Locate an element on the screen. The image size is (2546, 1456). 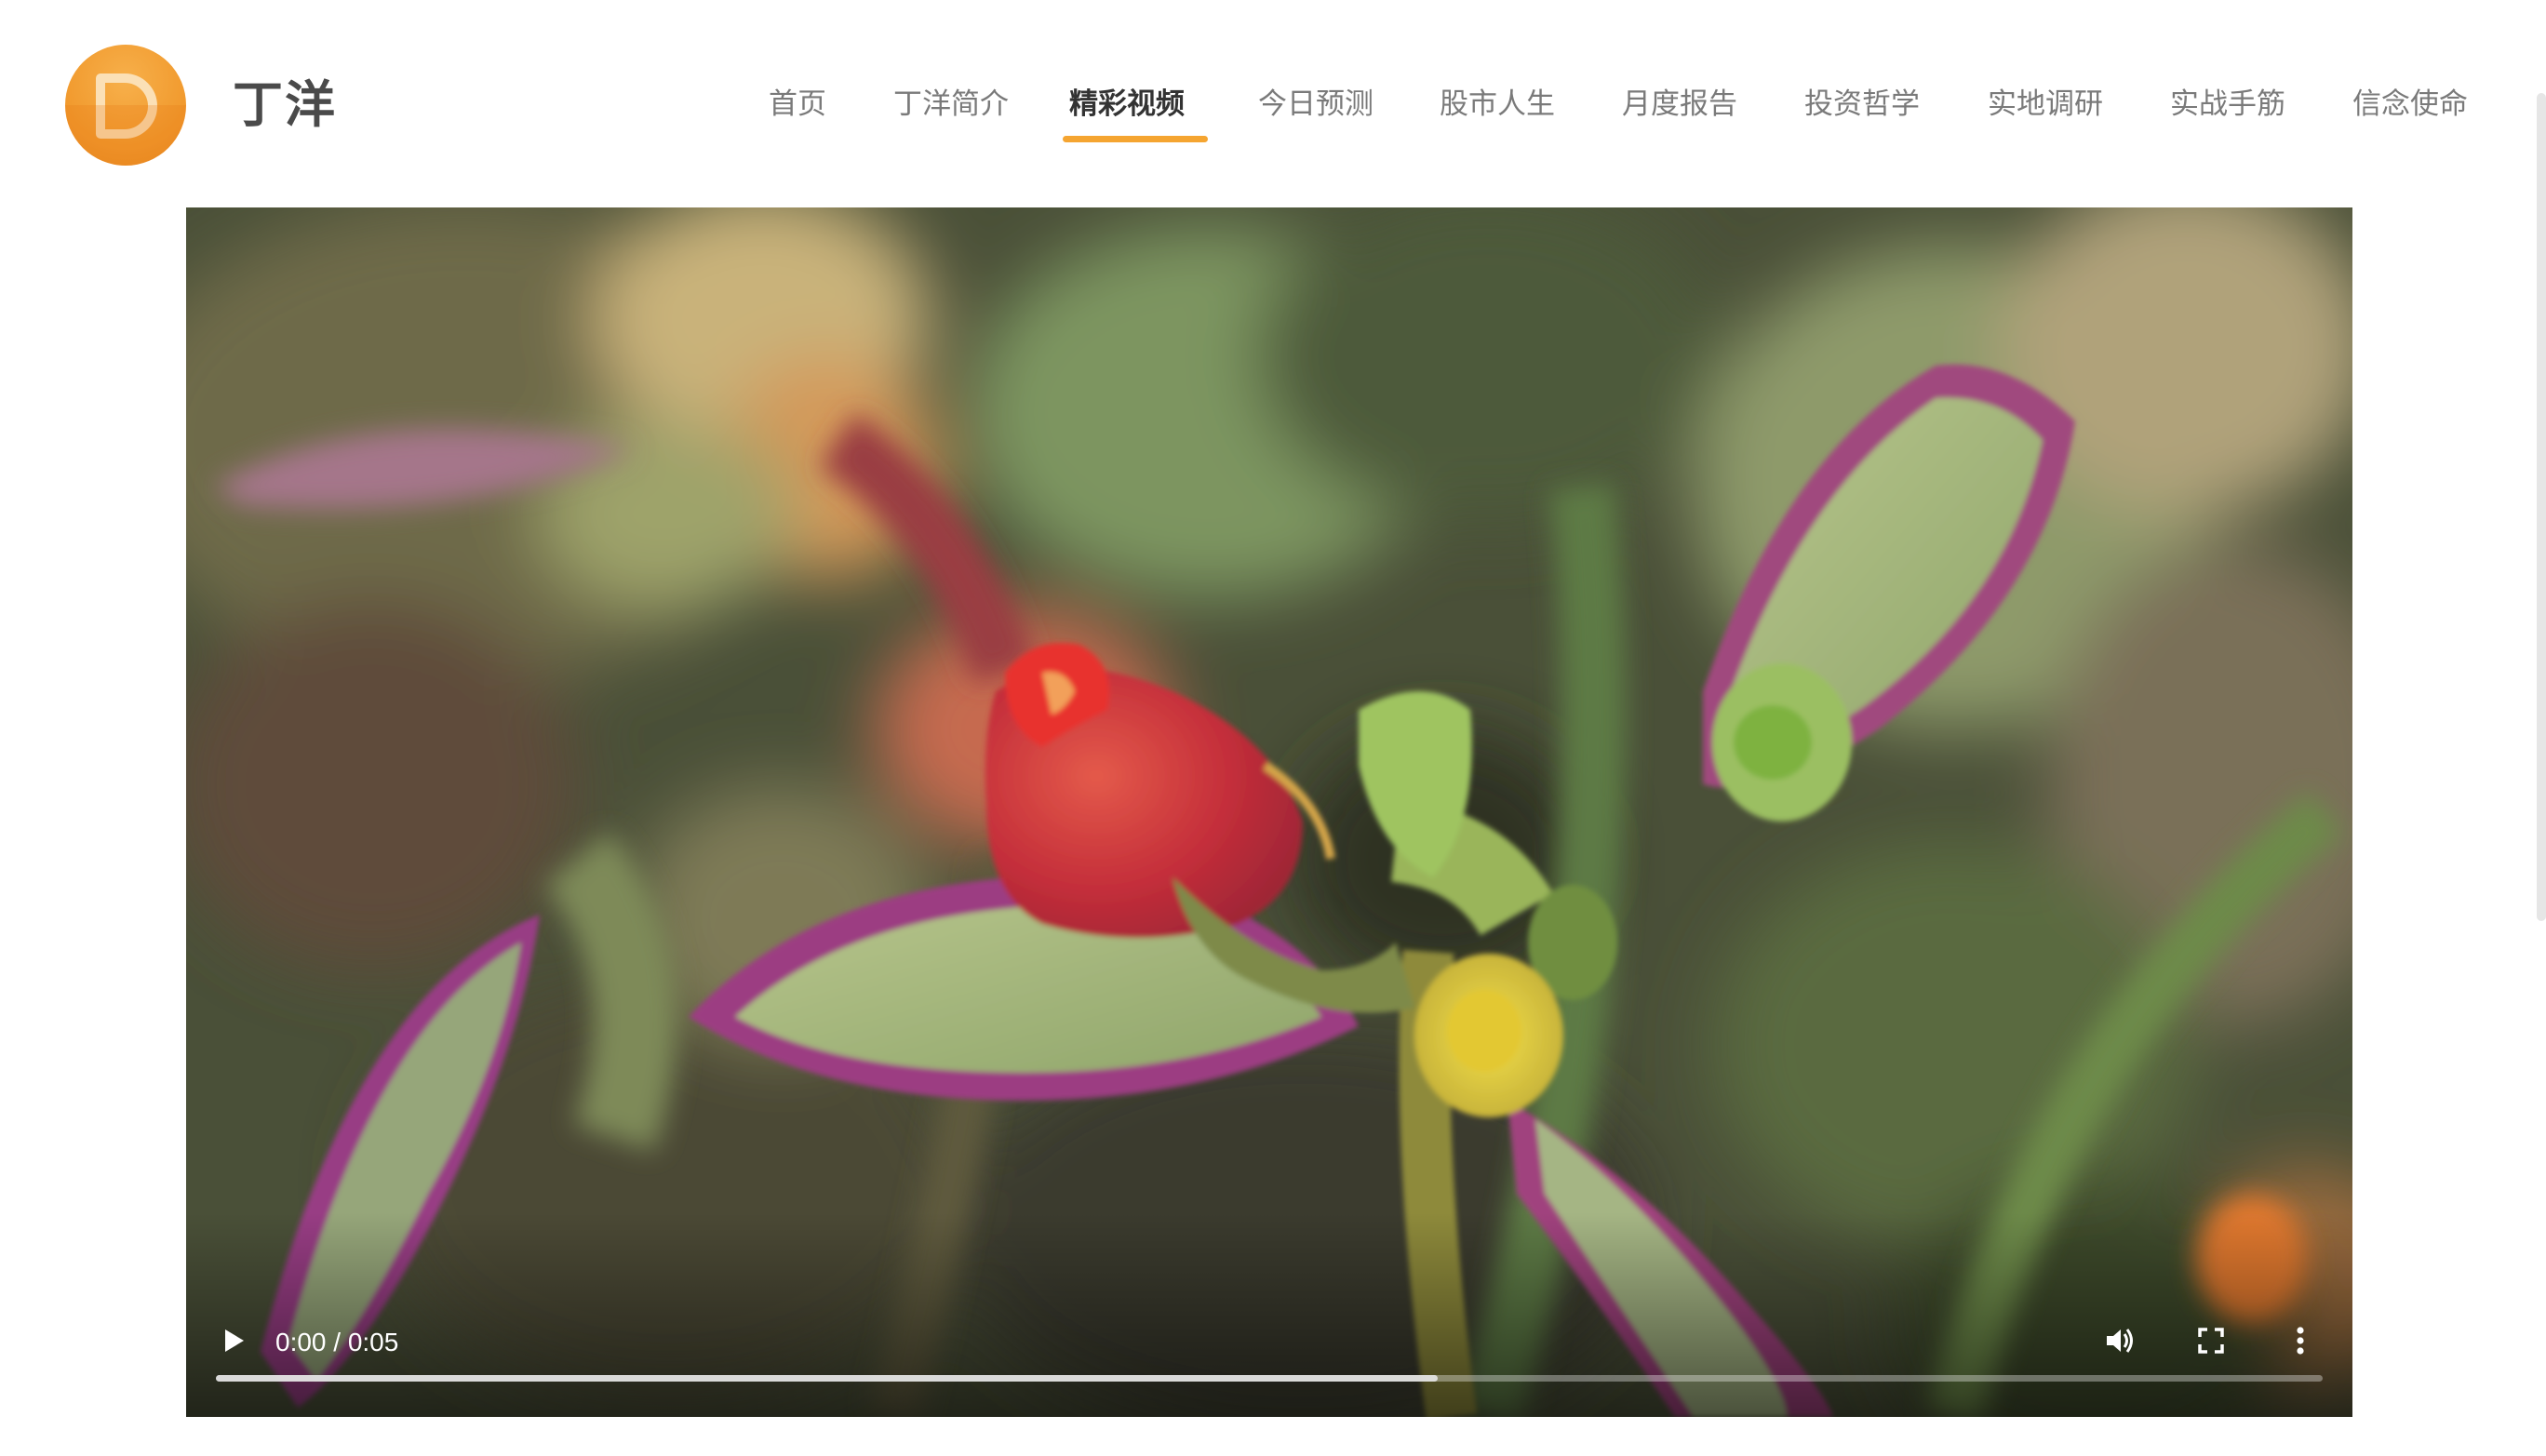
nav-item-about: 丁洋简介 is located at coordinates (951, 104).